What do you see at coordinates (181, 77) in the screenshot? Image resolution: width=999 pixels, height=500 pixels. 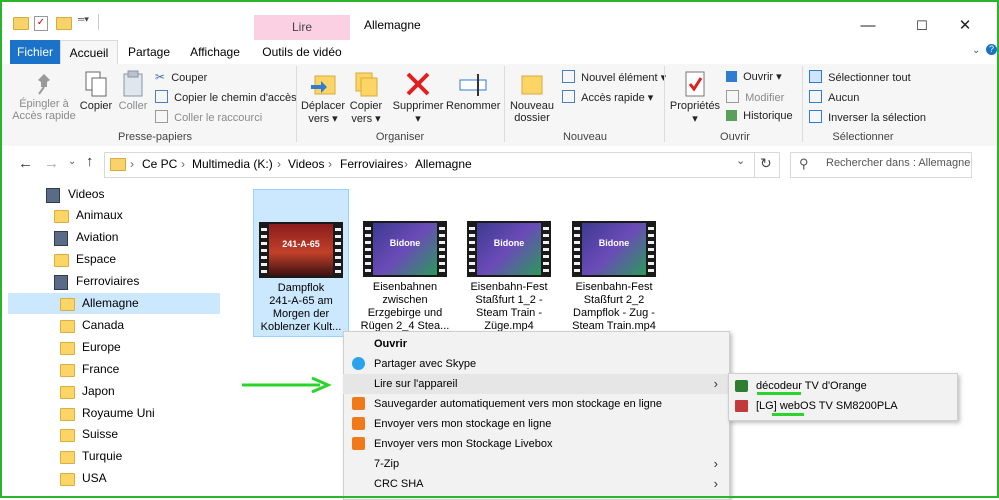 I see `cut-button: ✂ Couper` at bounding box center [181, 77].